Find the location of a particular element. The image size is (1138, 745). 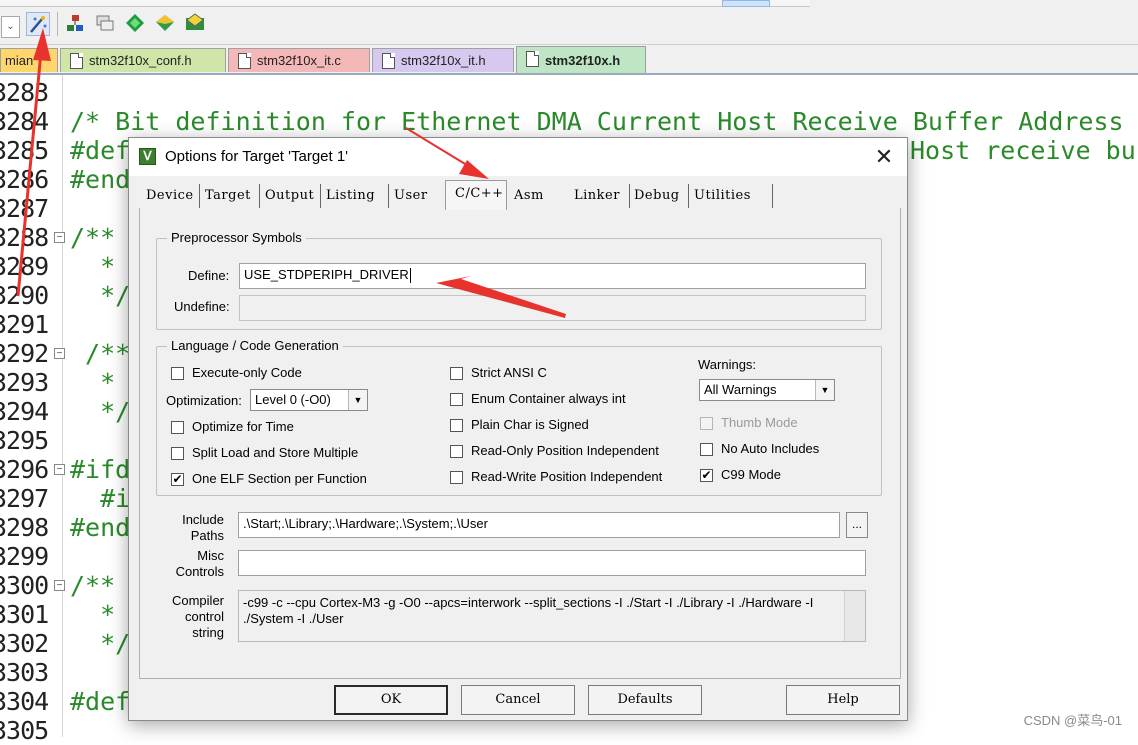

code-line: */ is located at coordinates (100, 295).